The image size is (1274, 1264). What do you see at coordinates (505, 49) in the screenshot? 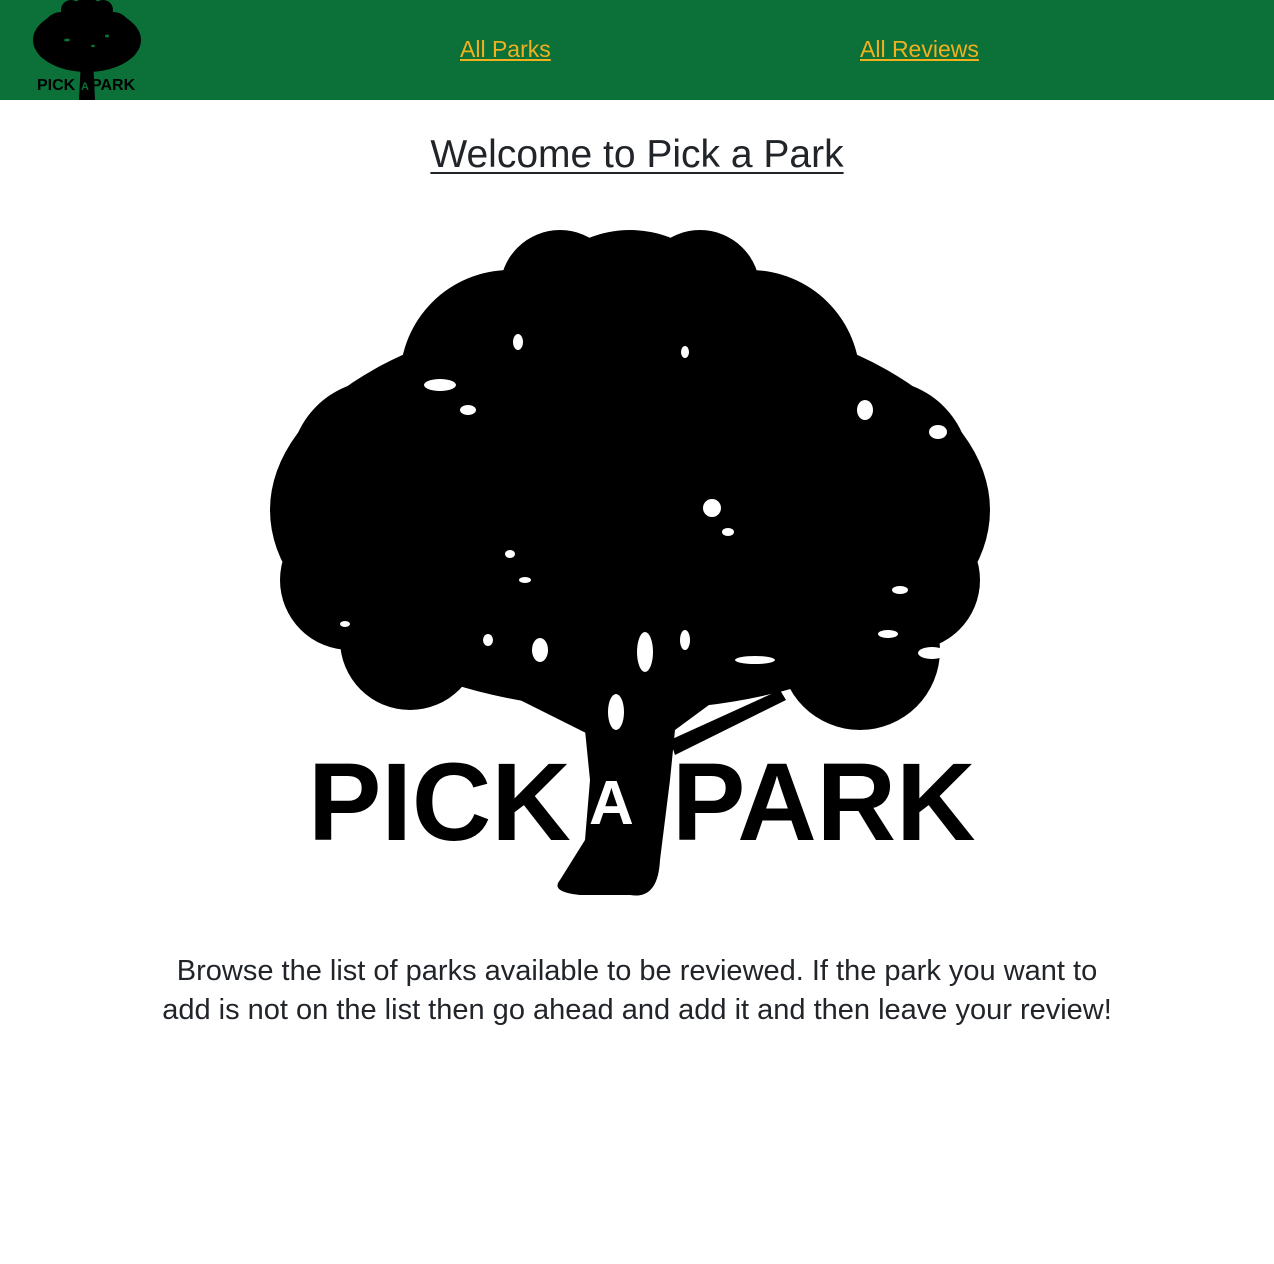
I see `nav-link-all-parks: All Parks` at bounding box center [505, 49].